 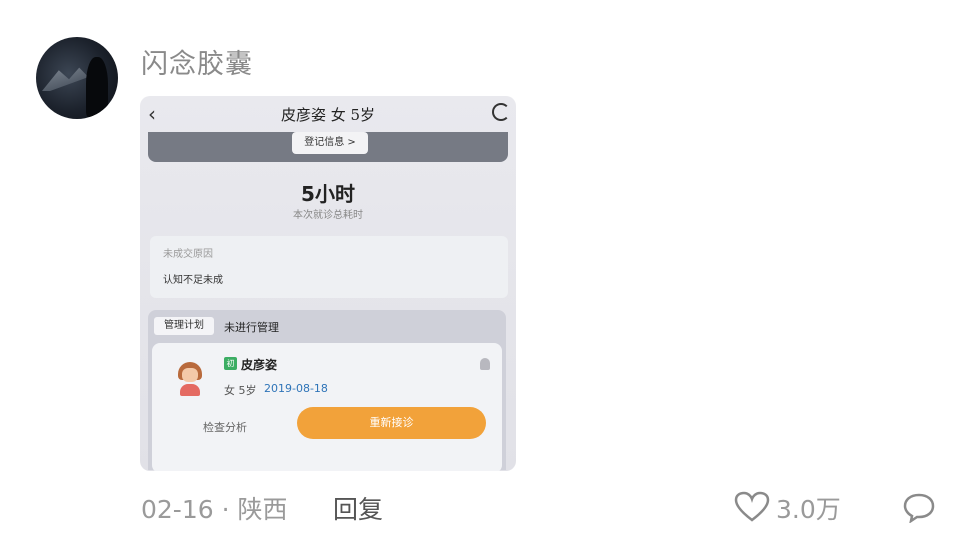 What do you see at coordinates (188, 254) in the screenshot?
I see `photo-reason-label: 未成交原因` at bounding box center [188, 254].